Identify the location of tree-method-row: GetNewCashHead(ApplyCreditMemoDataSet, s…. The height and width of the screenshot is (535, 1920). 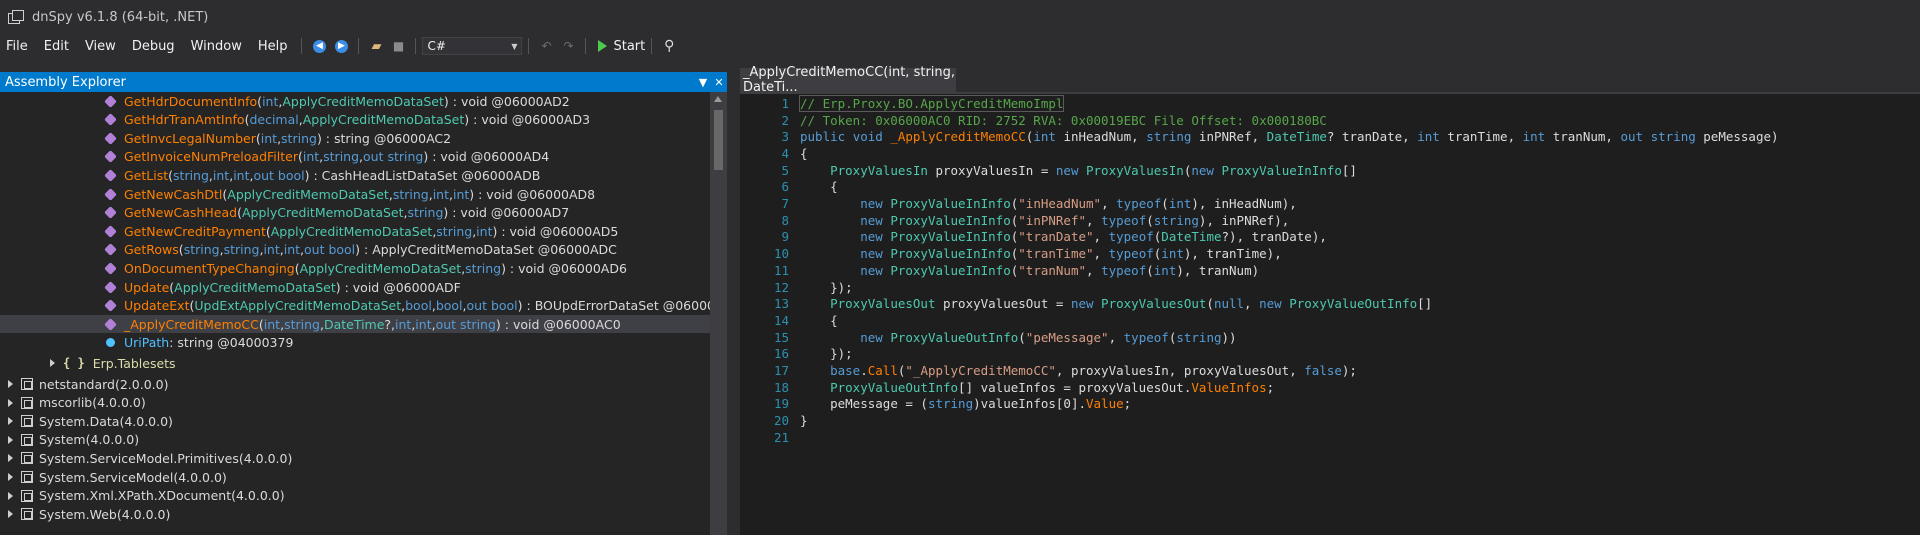
(355, 213).